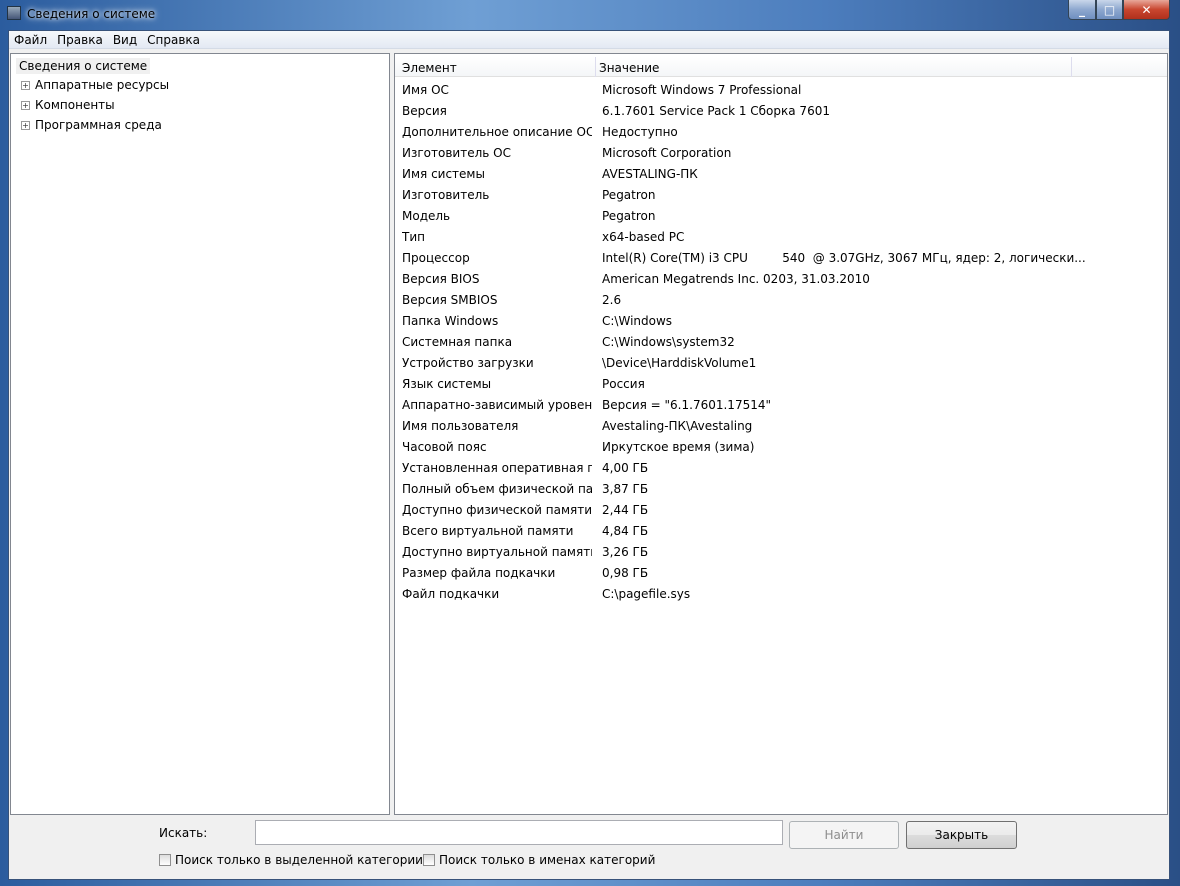 The image size is (1180, 886). What do you see at coordinates (781, 303) in the screenshot?
I see `table-row: Версия SMBIOS 2.6` at bounding box center [781, 303].